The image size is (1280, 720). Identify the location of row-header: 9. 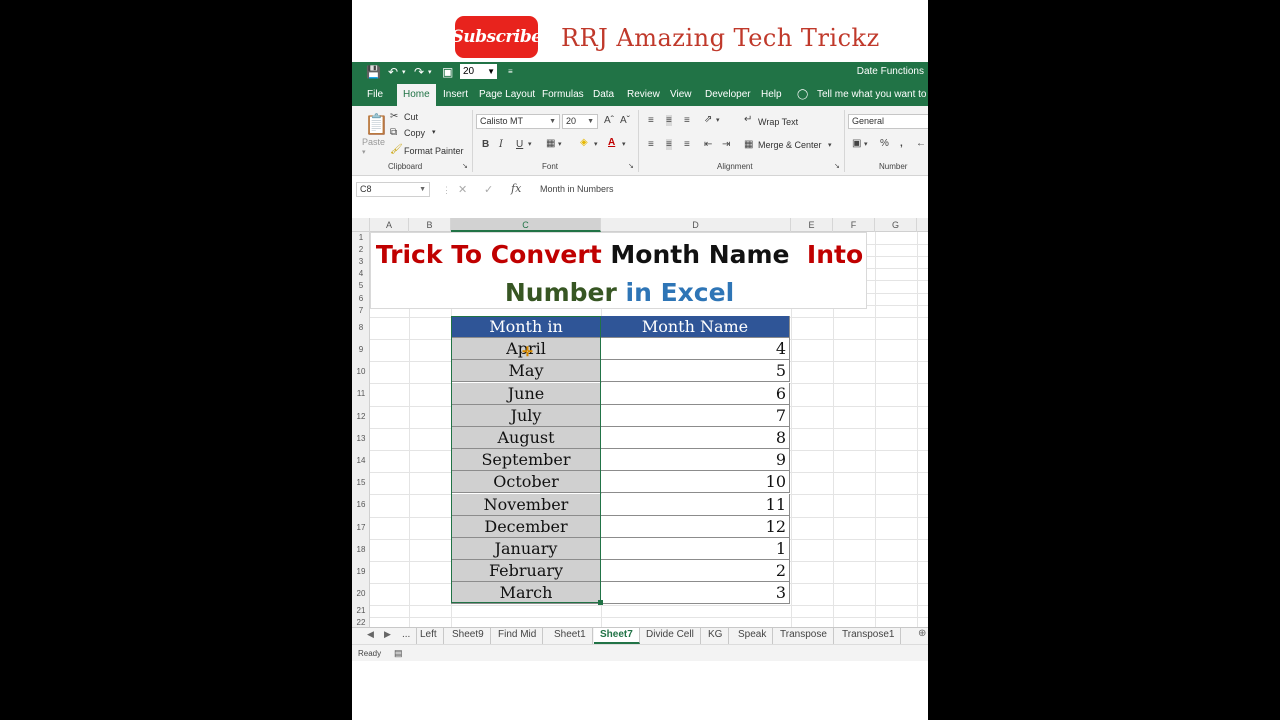
(361, 350).